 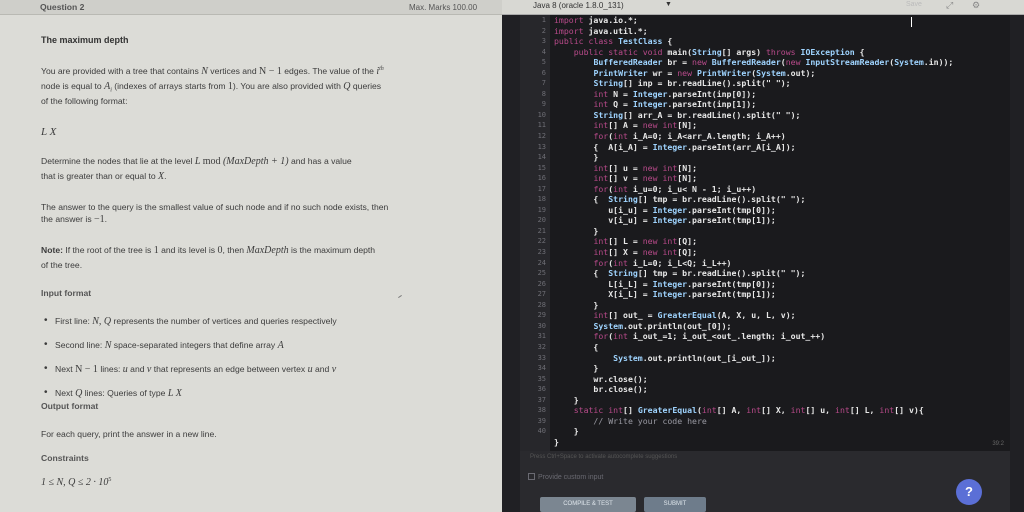 I want to click on problem-title: The maximum depth, so click(x=85, y=40).